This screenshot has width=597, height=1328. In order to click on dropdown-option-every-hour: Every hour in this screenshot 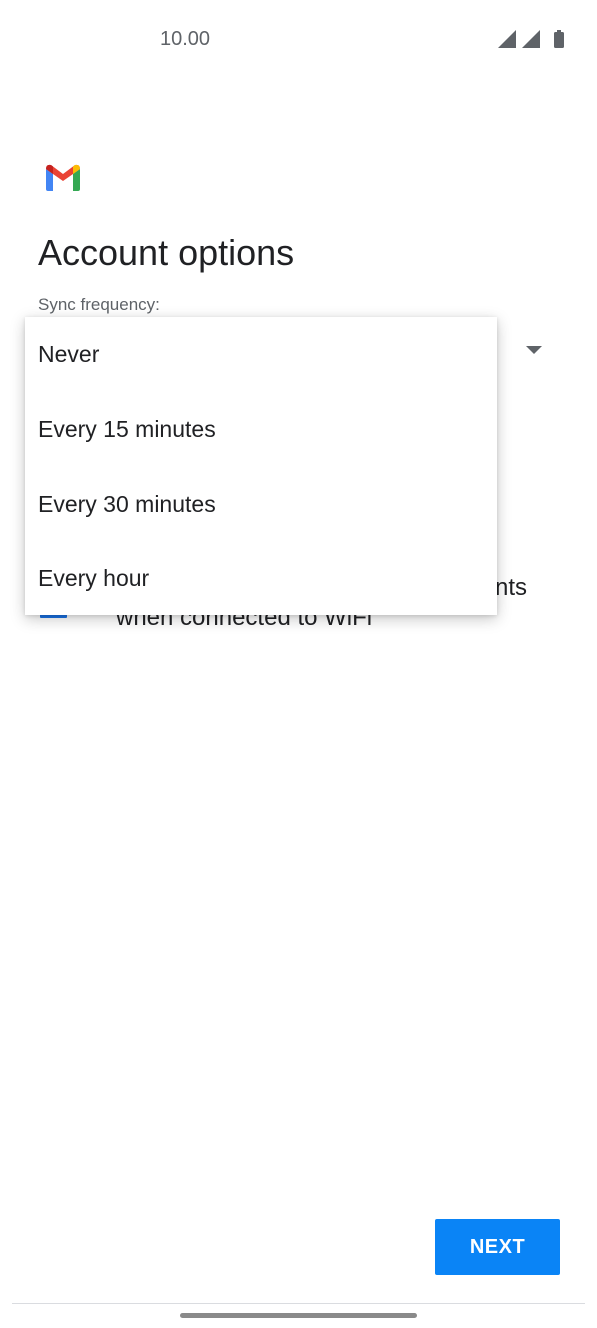, I will do `click(261, 578)`.